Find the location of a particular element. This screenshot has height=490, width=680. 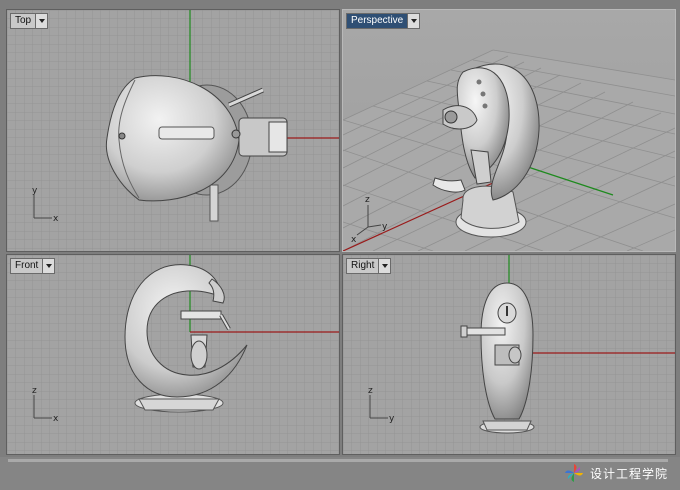

viewport-label-top: Top is located at coordinates (23, 20).